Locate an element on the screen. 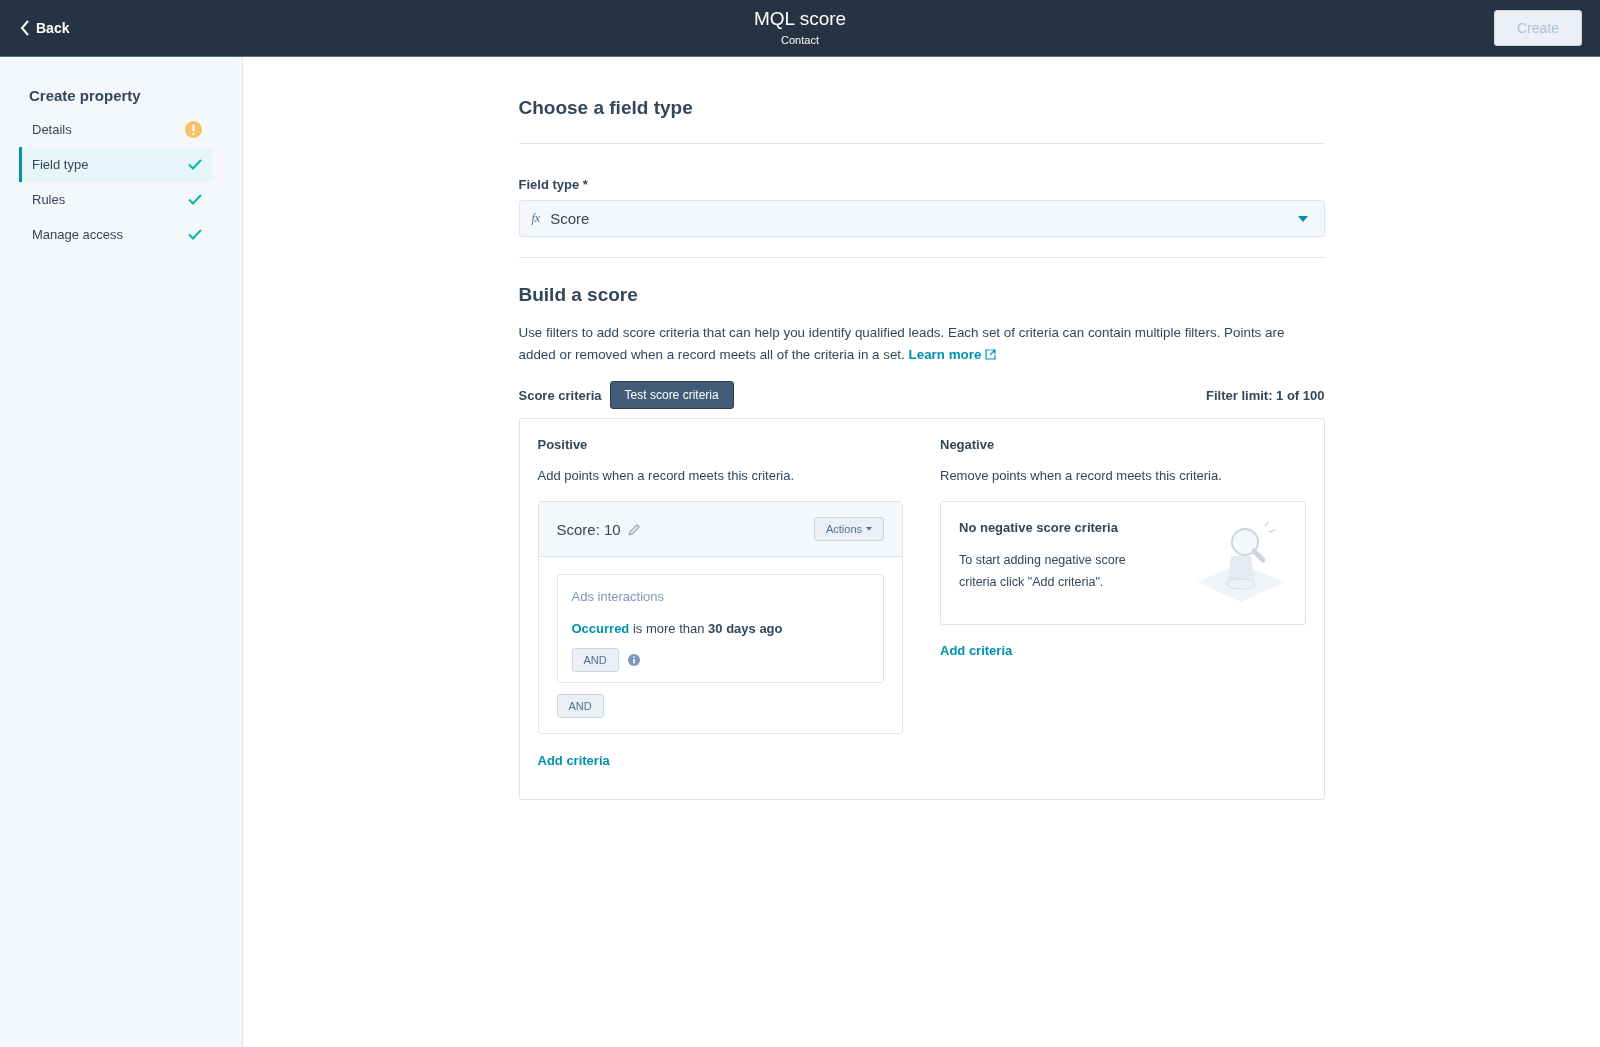 Image resolution: width=1600 pixels, height=1047 pixels. field-label: Field type * is located at coordinates (553, 184).